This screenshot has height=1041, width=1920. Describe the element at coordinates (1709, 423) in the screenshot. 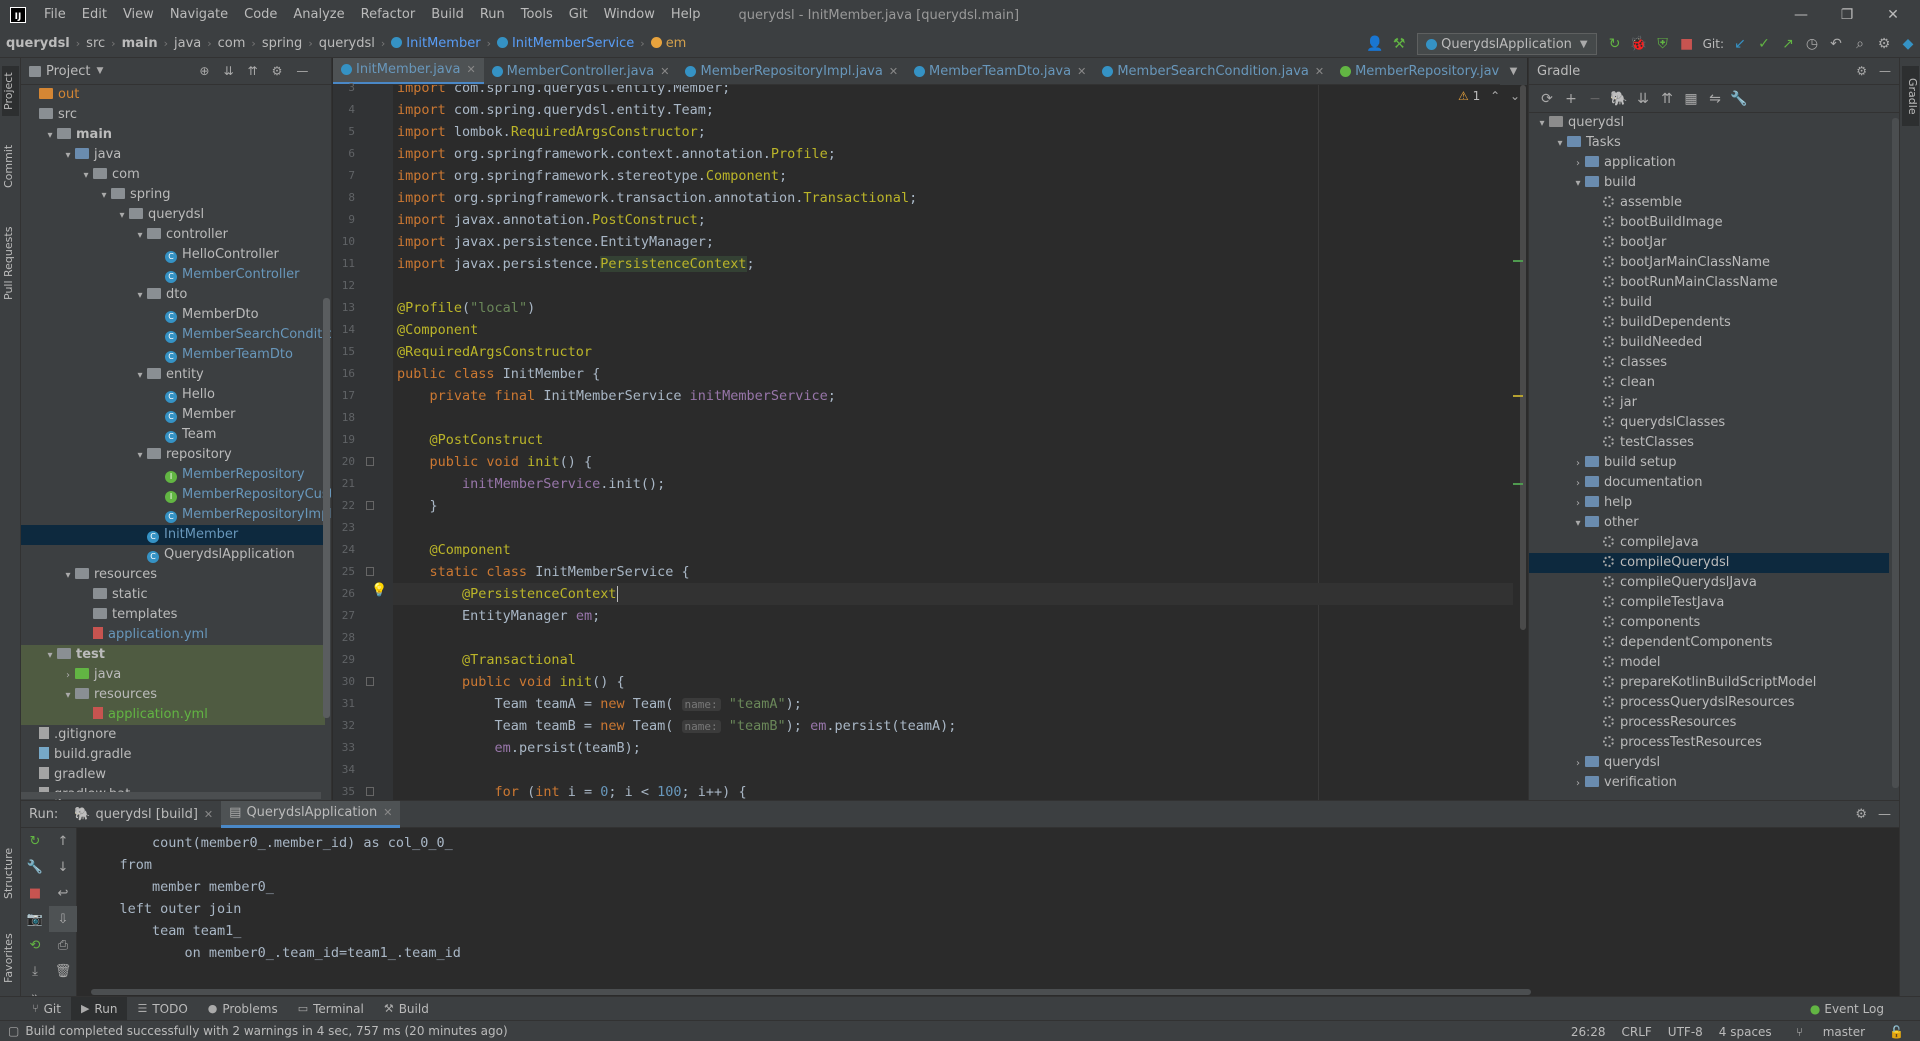

I see `gradle-tree-item: querydslClasses` at that location.